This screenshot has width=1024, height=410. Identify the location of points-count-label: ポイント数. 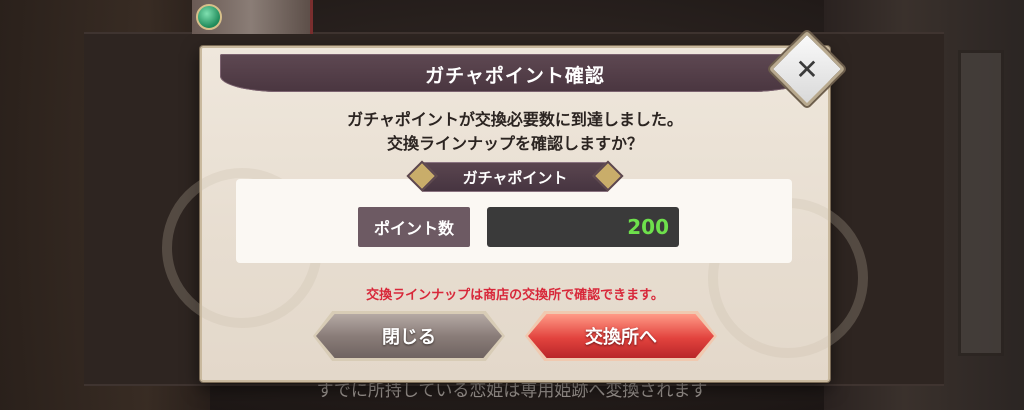
(414, 227).